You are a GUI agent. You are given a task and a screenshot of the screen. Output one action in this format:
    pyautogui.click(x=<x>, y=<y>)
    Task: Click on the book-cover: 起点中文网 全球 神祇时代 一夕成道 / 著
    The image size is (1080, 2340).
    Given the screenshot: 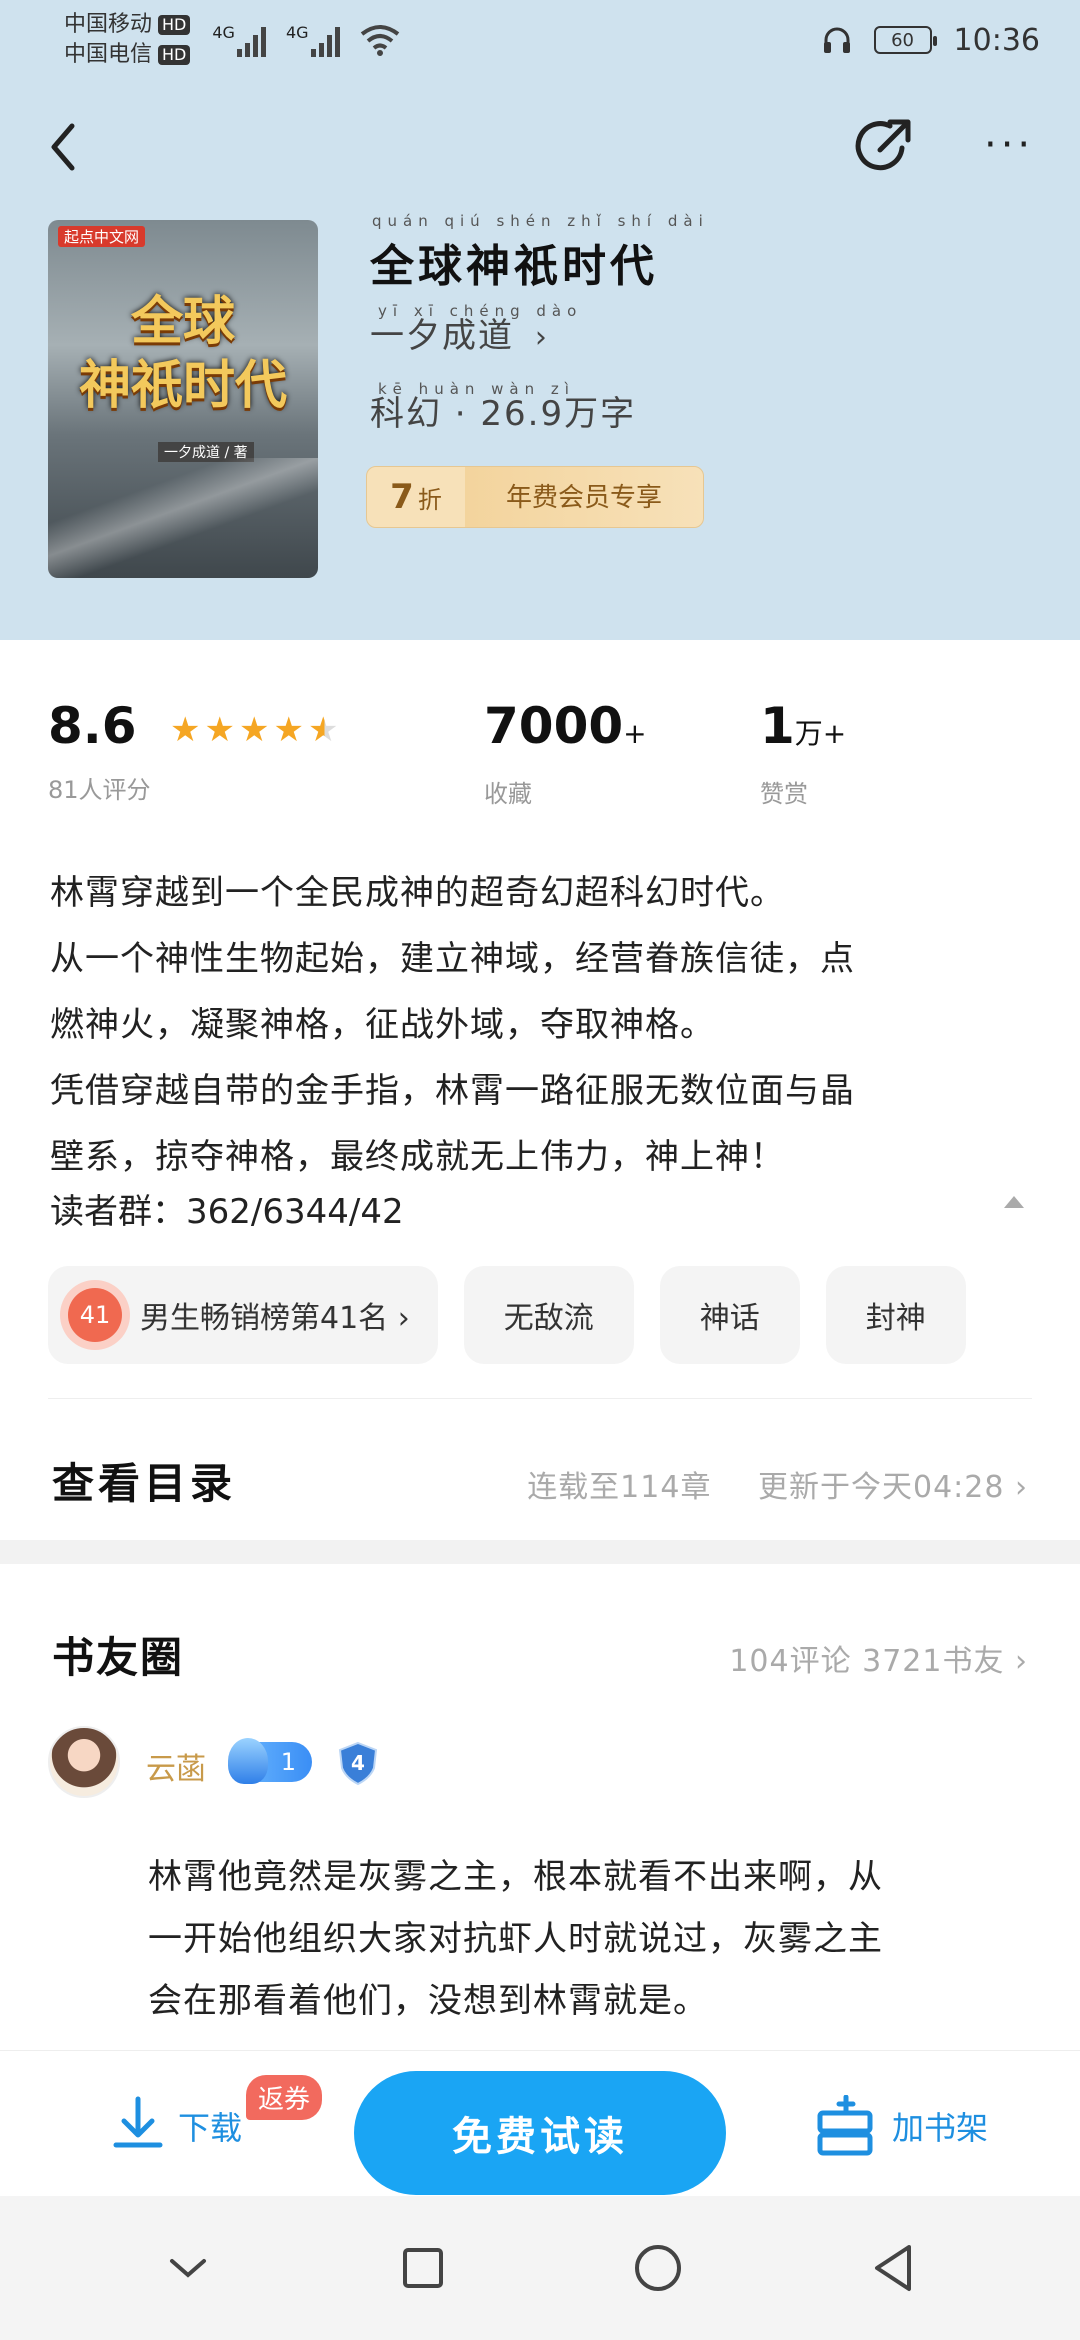 What is the action you would take?
    pyautogui.click(x=183, y=399)
    